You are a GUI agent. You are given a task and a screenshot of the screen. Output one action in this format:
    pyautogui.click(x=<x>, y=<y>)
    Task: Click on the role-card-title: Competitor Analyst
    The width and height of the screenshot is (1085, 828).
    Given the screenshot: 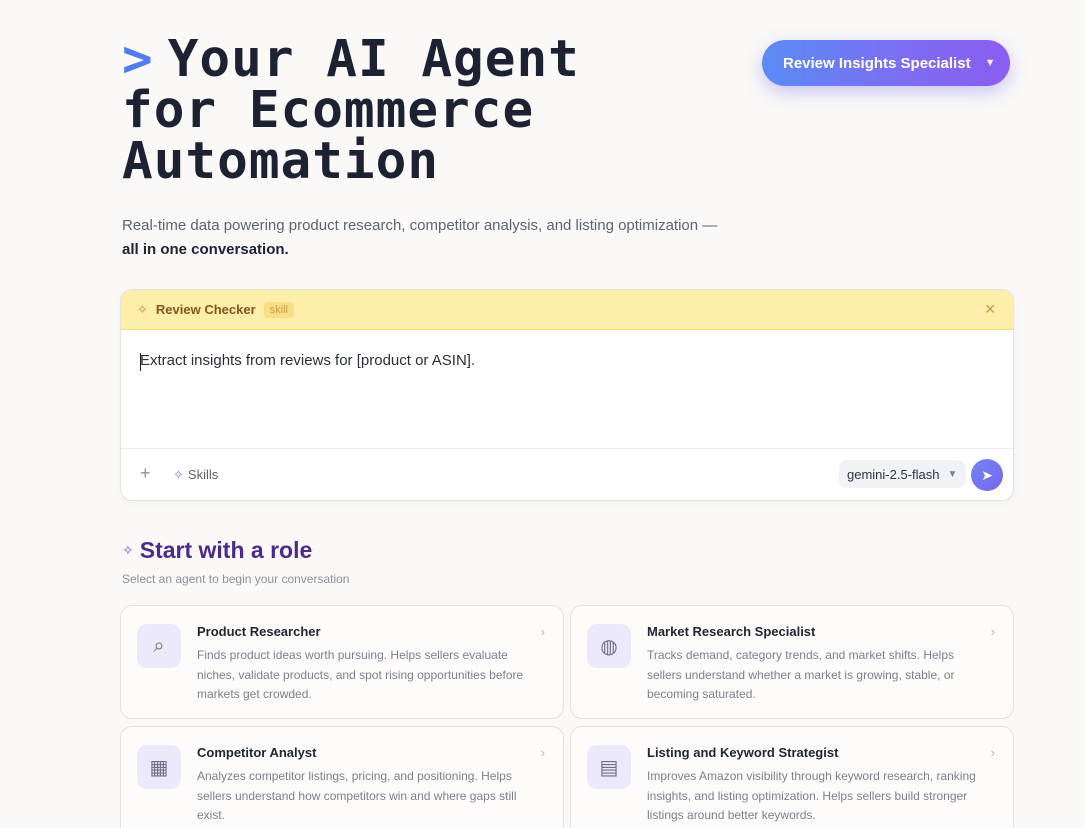 What is the action you would take?
    pyautogui.click(x=257, y=752)
    